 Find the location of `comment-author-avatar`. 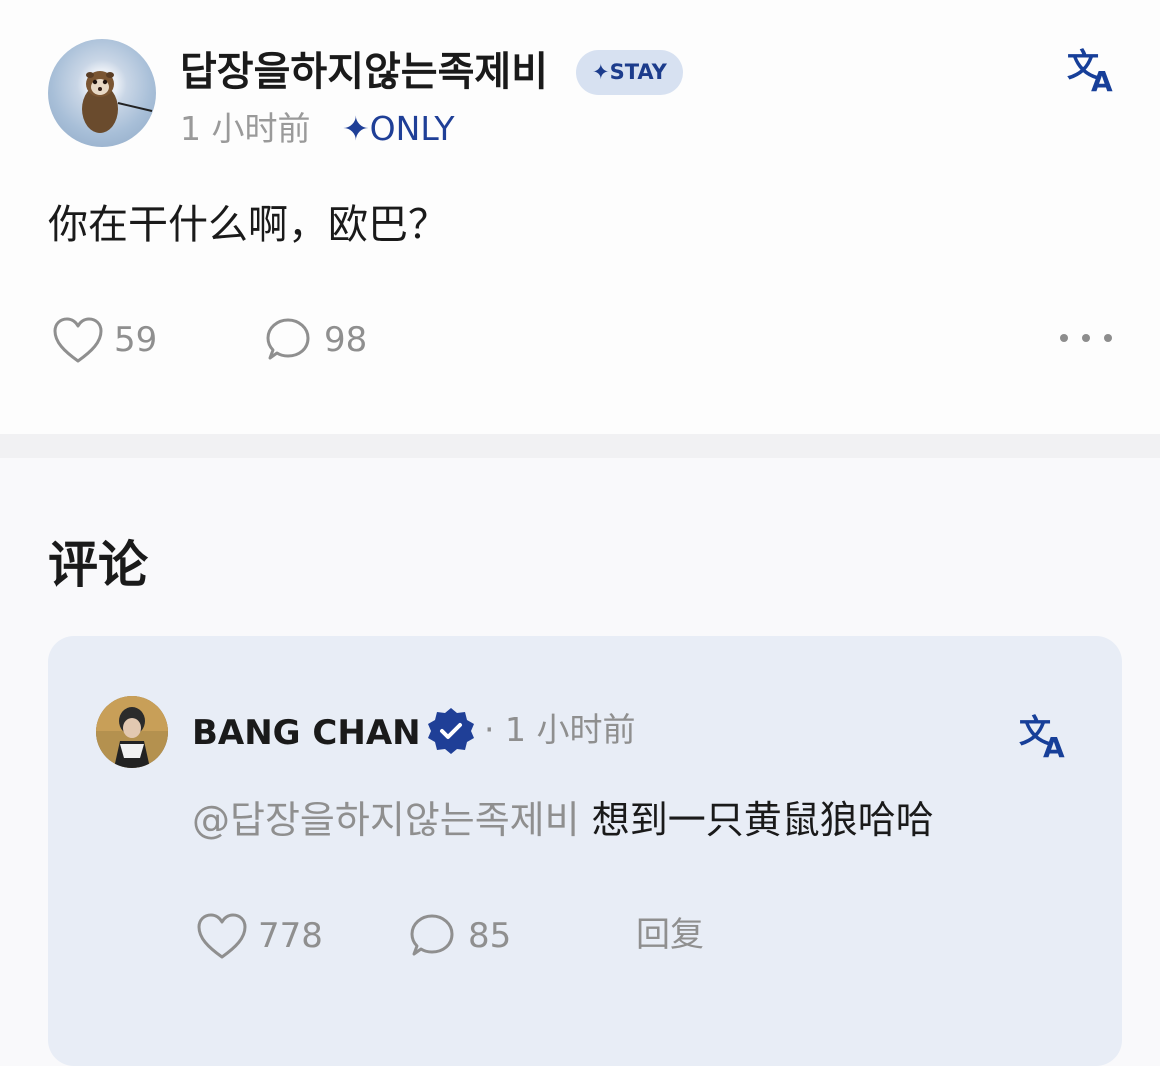

comment-author-avatar is located at coordinates (132, 732).